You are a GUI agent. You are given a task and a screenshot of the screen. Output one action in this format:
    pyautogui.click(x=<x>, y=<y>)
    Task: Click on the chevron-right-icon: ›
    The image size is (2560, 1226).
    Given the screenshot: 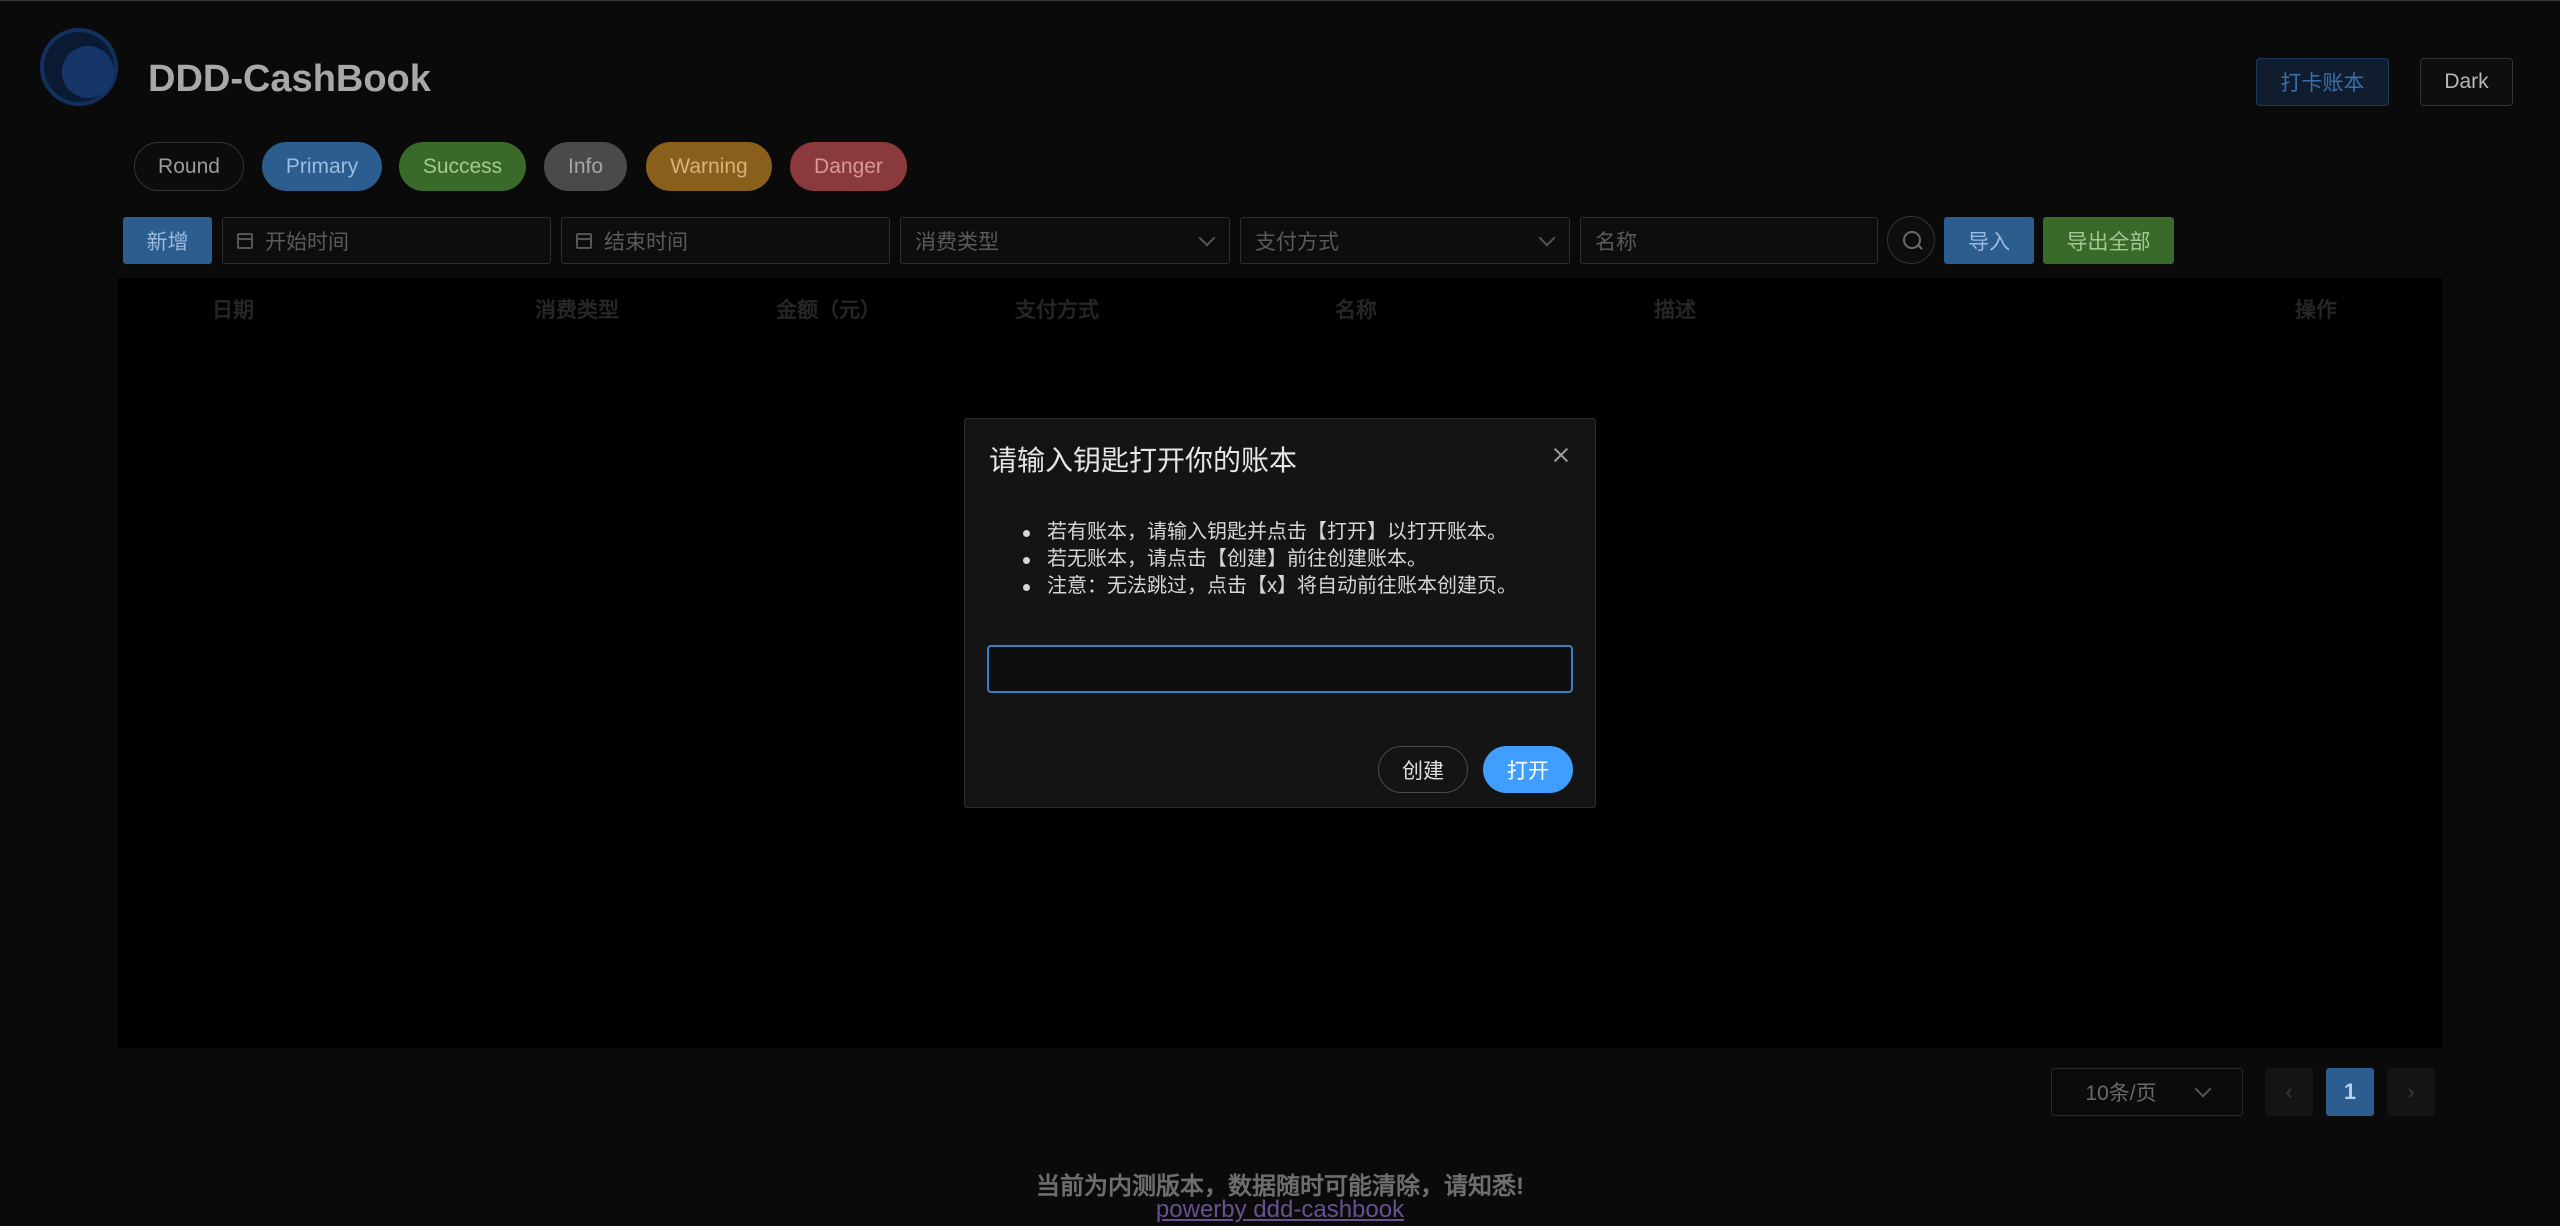 What is the action you would take?
    pyautogui.click(x=2411, y=1091)
    